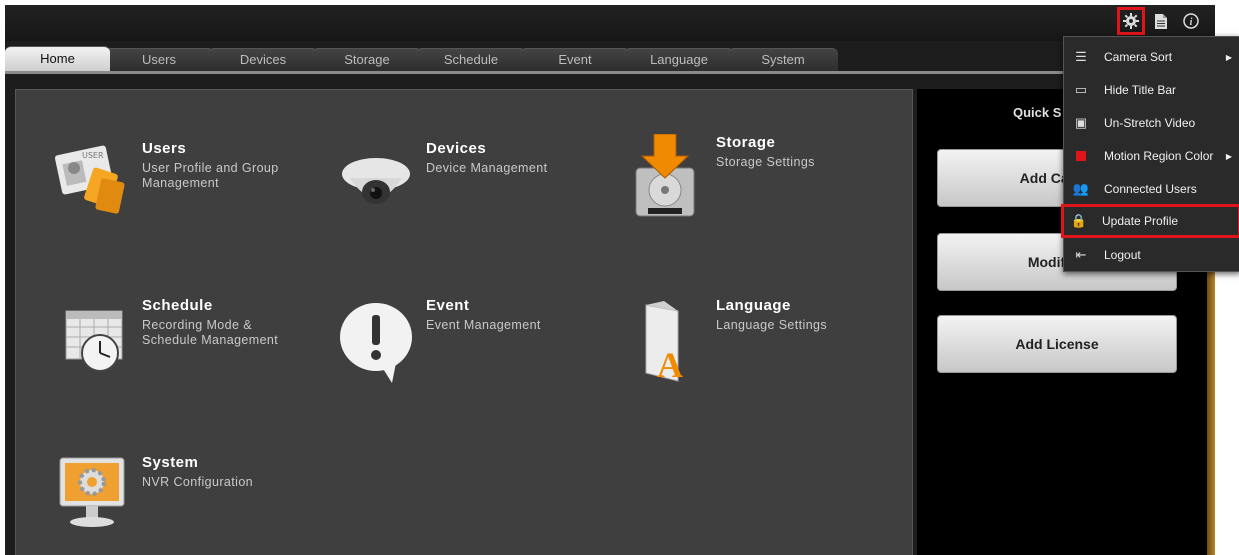 The width and height of the screenshot is (1239, 555). What do you see at coordinates (1081, 156) in the screenshot?
I see `red-square-icon` at bounding box center [1081, 156].